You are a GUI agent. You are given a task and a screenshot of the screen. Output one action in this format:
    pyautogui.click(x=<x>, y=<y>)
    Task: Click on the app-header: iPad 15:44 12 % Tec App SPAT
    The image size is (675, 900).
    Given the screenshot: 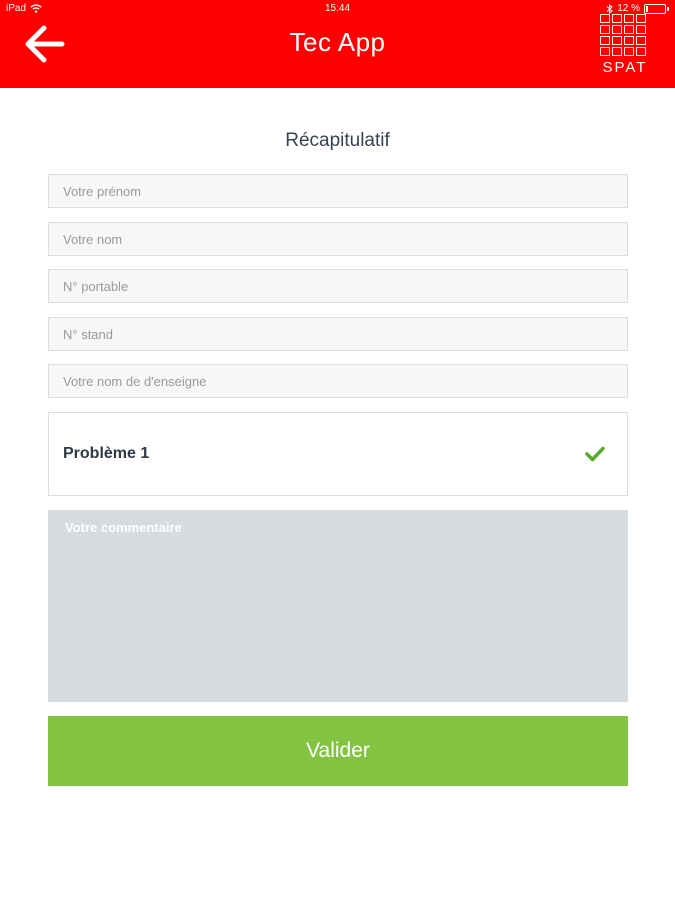 What is the action you would take?
    pyautogui.click(x=337, y=44)
    